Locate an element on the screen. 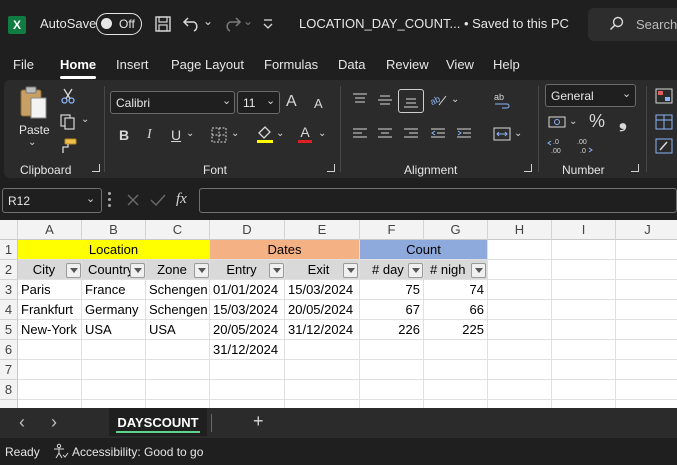 This screenshot has width=677, height=465. cell-days: 226 is located at coordinates (392, 330).